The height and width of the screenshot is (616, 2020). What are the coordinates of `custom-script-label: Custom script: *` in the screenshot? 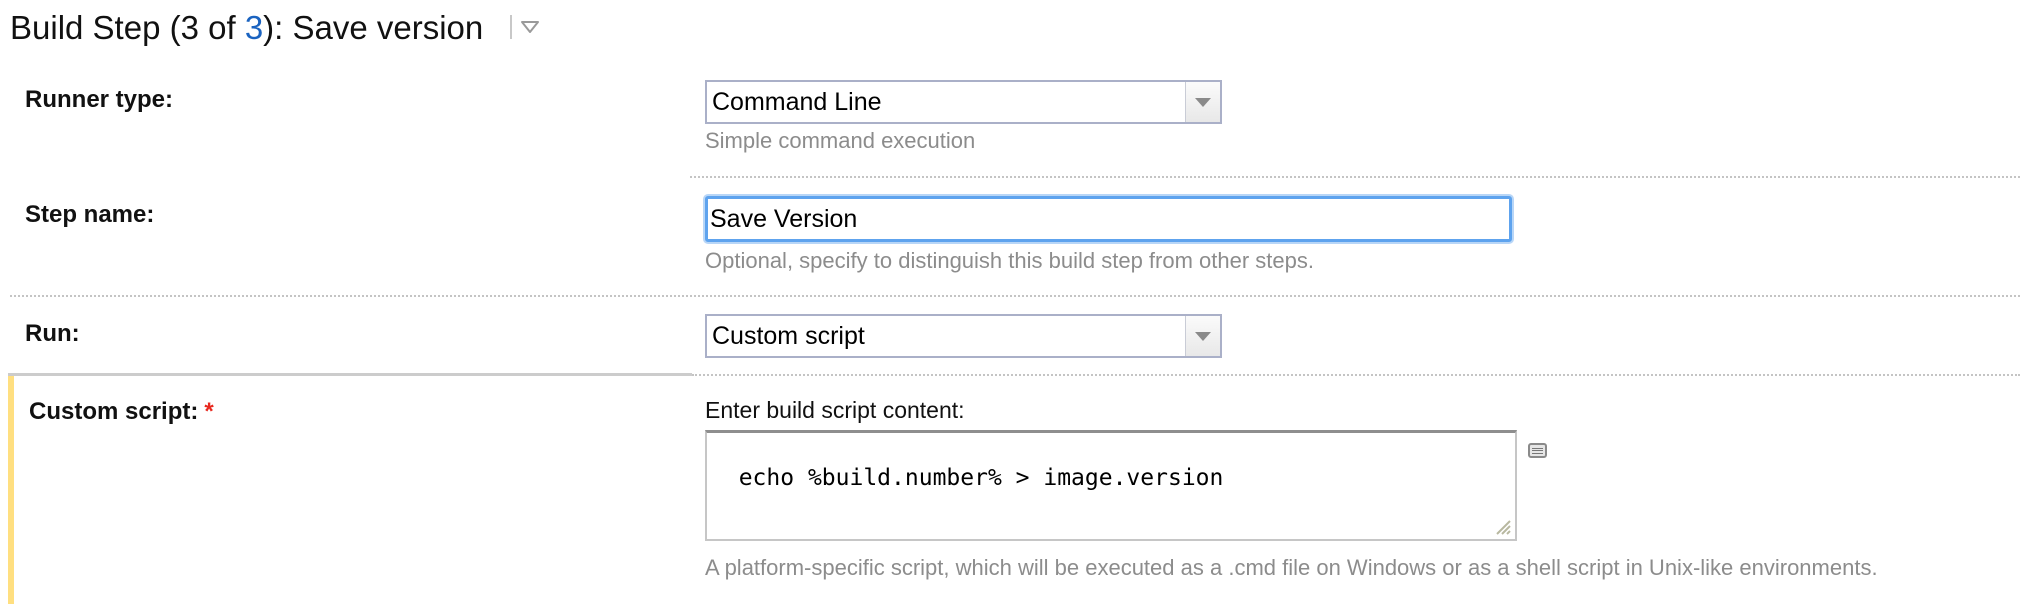 It's located at (121, 412).